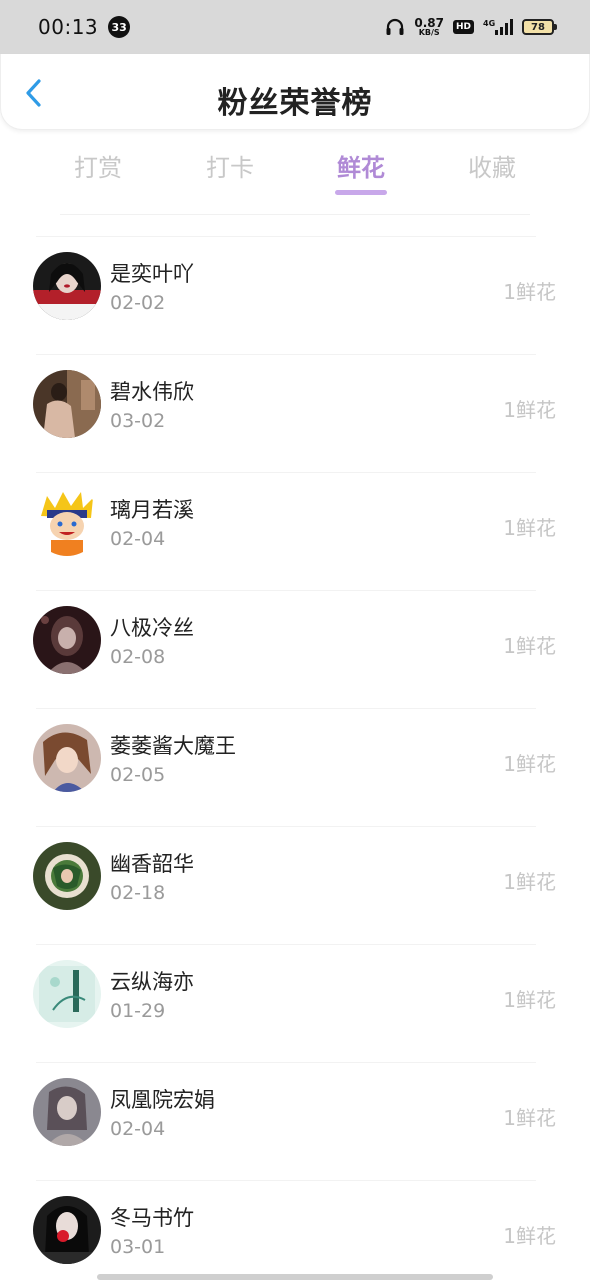 The width and height of the screenshot is (590, 1280). Describe the element at coordinates (492, 165) in the screenshot. I see `tab-favorites: 收藏` at that location.